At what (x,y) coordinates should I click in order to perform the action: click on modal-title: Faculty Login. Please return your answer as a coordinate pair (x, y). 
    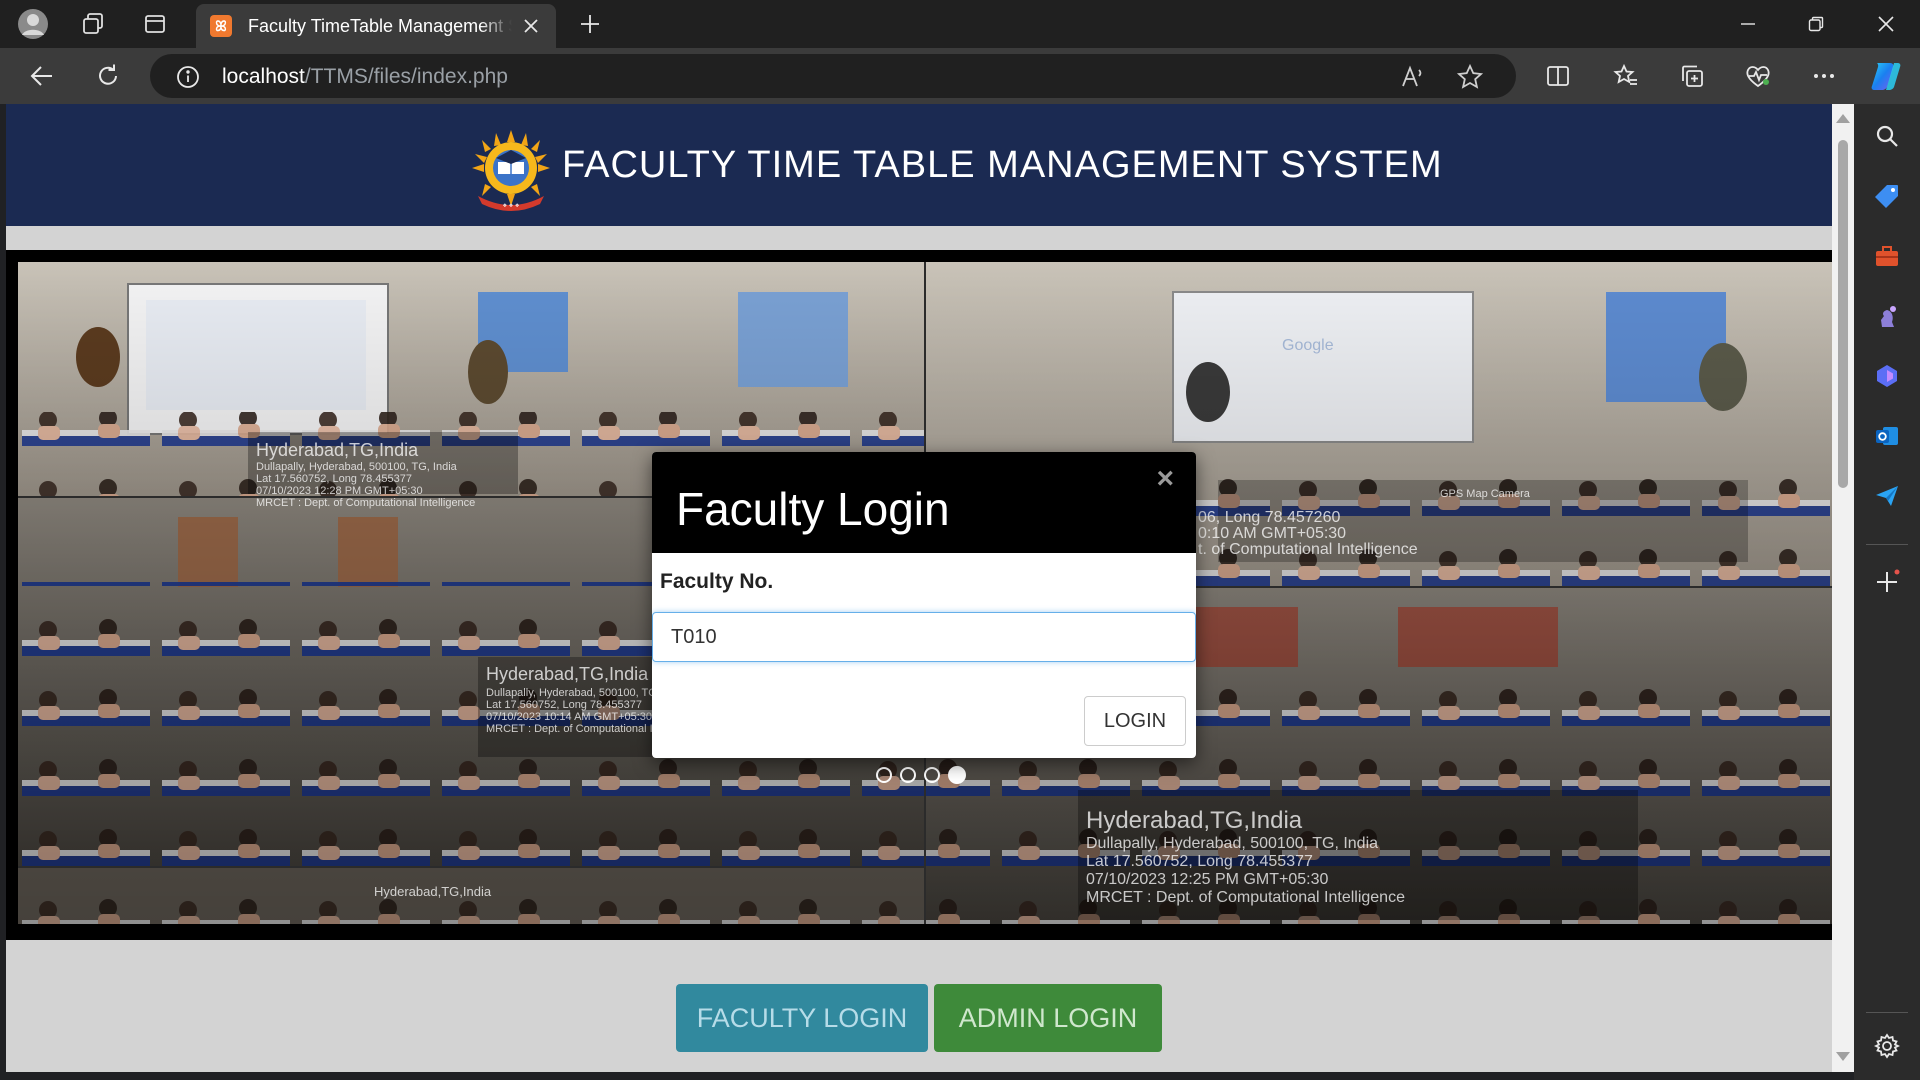
    Looking at the image, I should click on (813, 509).